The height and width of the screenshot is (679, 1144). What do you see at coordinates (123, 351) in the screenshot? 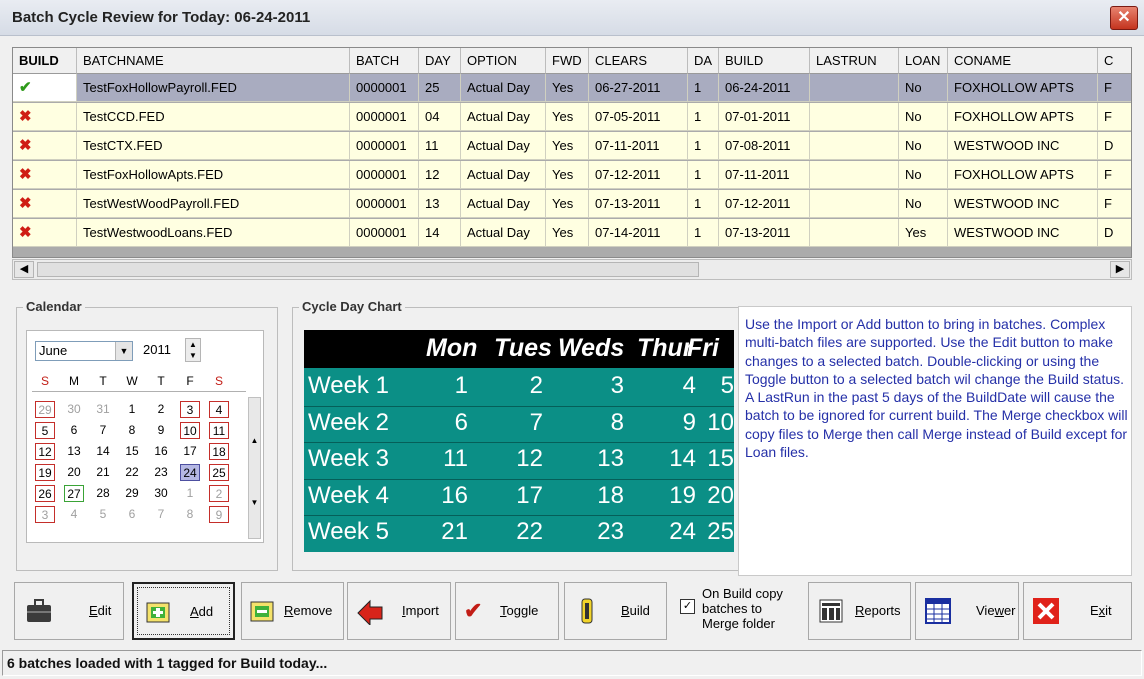
I see `chevron-down-icon: ▼` at bounding box center [123, 351].